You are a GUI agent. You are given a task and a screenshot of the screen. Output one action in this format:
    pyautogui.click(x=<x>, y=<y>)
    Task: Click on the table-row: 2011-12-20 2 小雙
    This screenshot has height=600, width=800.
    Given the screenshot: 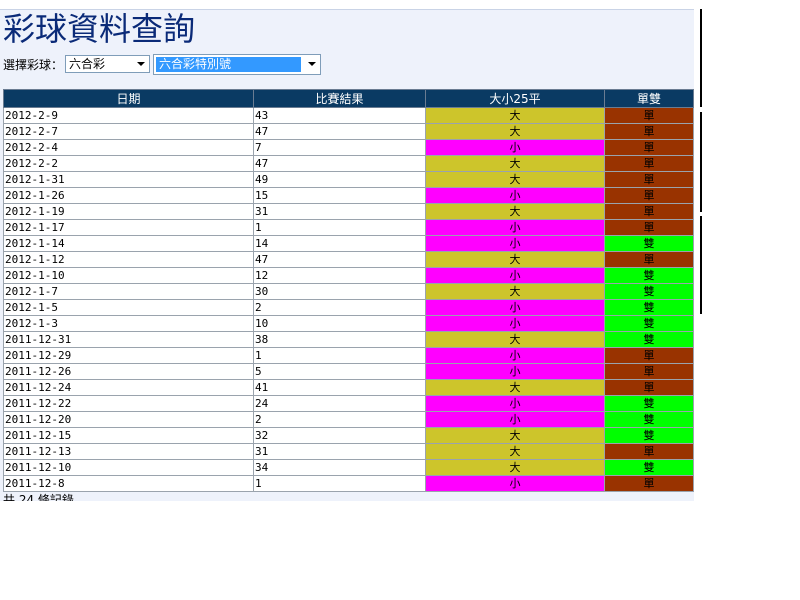 What is the action you would take?
    pyautogui.click(x=348, y=419)
    